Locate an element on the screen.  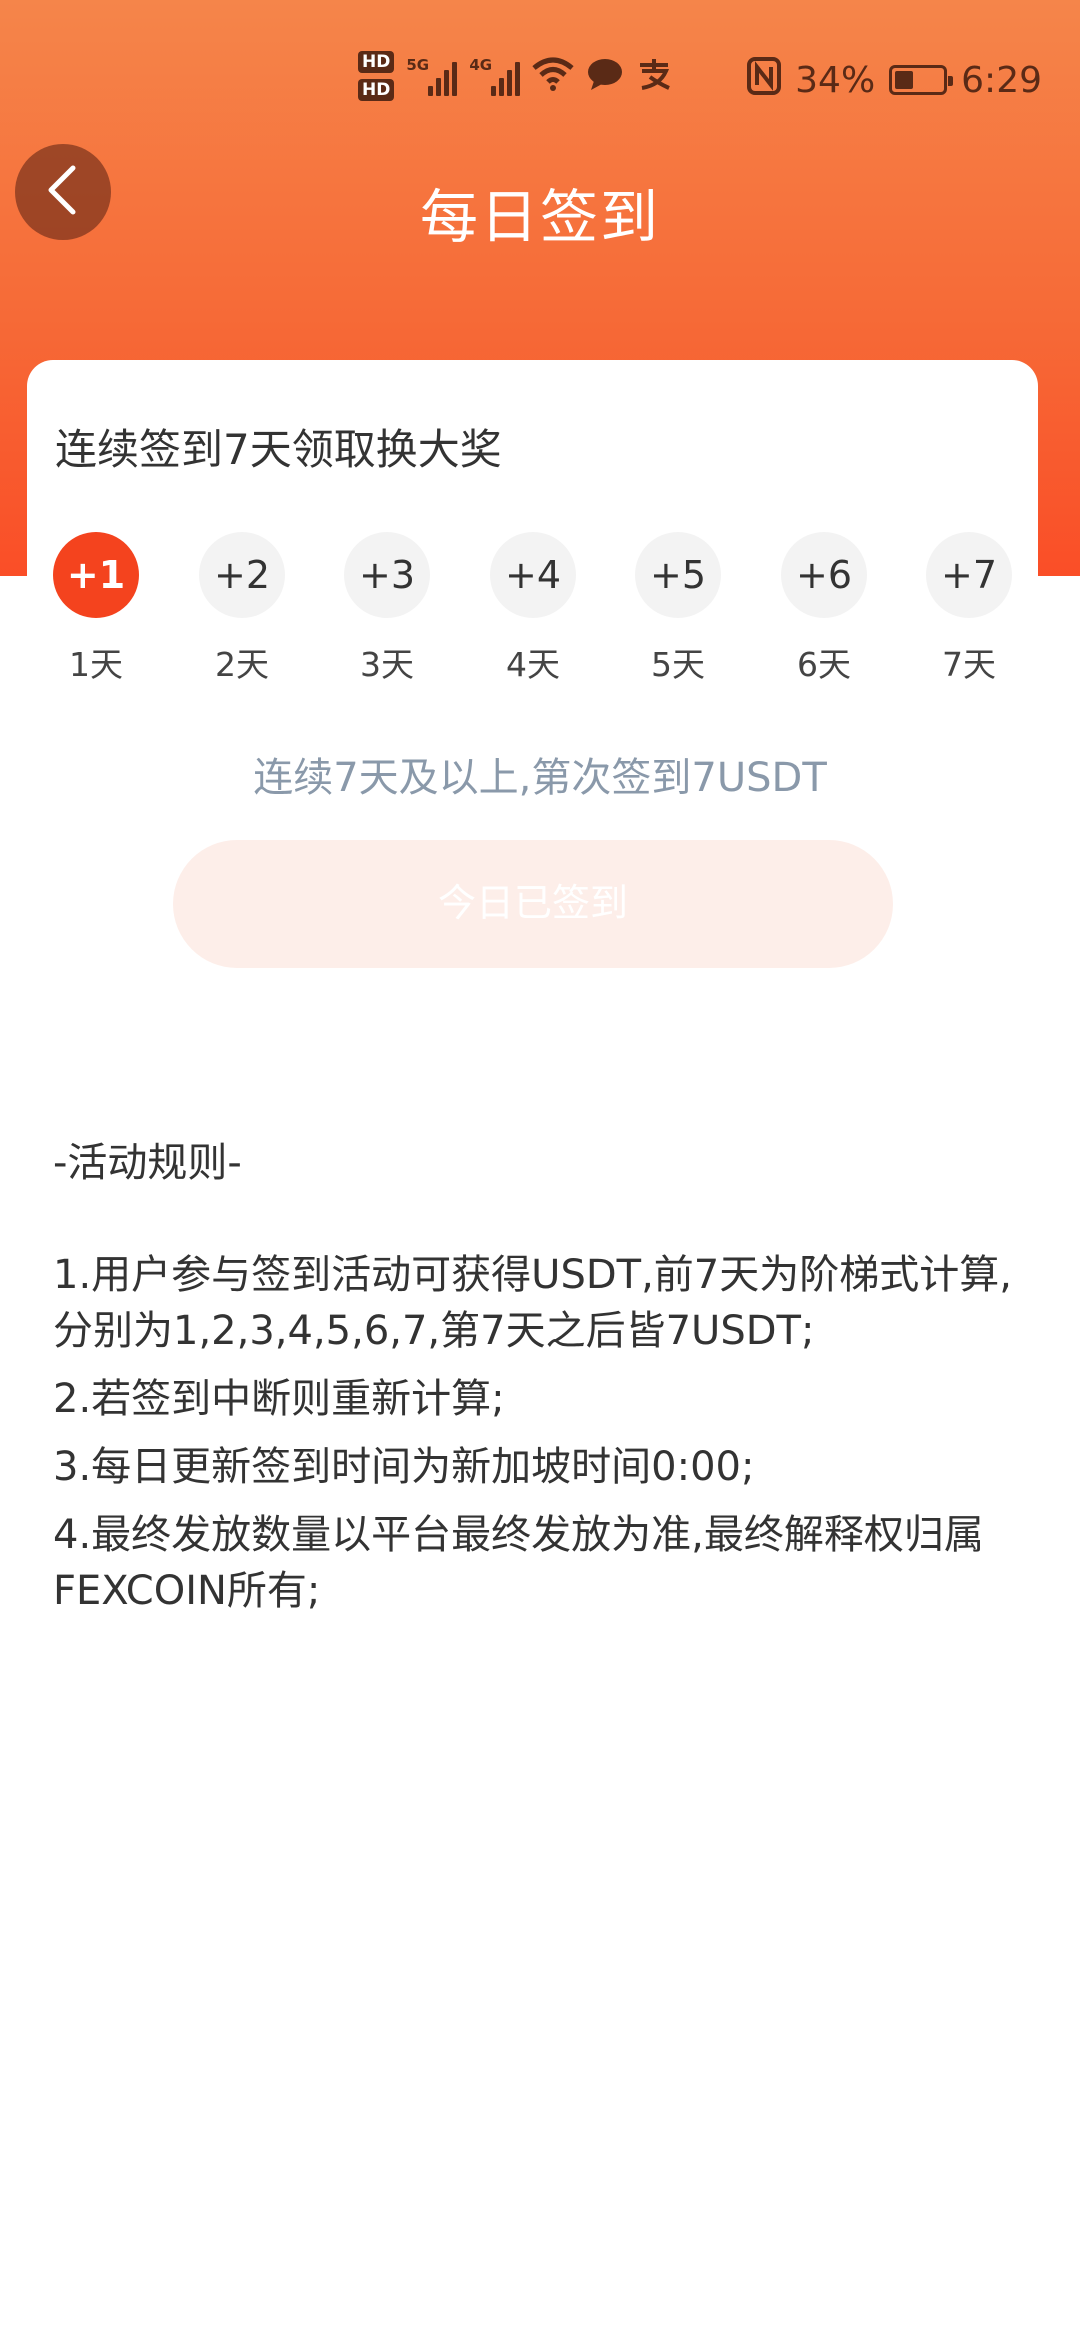
day-bonus: +2 is located at coordinates (242, 575).